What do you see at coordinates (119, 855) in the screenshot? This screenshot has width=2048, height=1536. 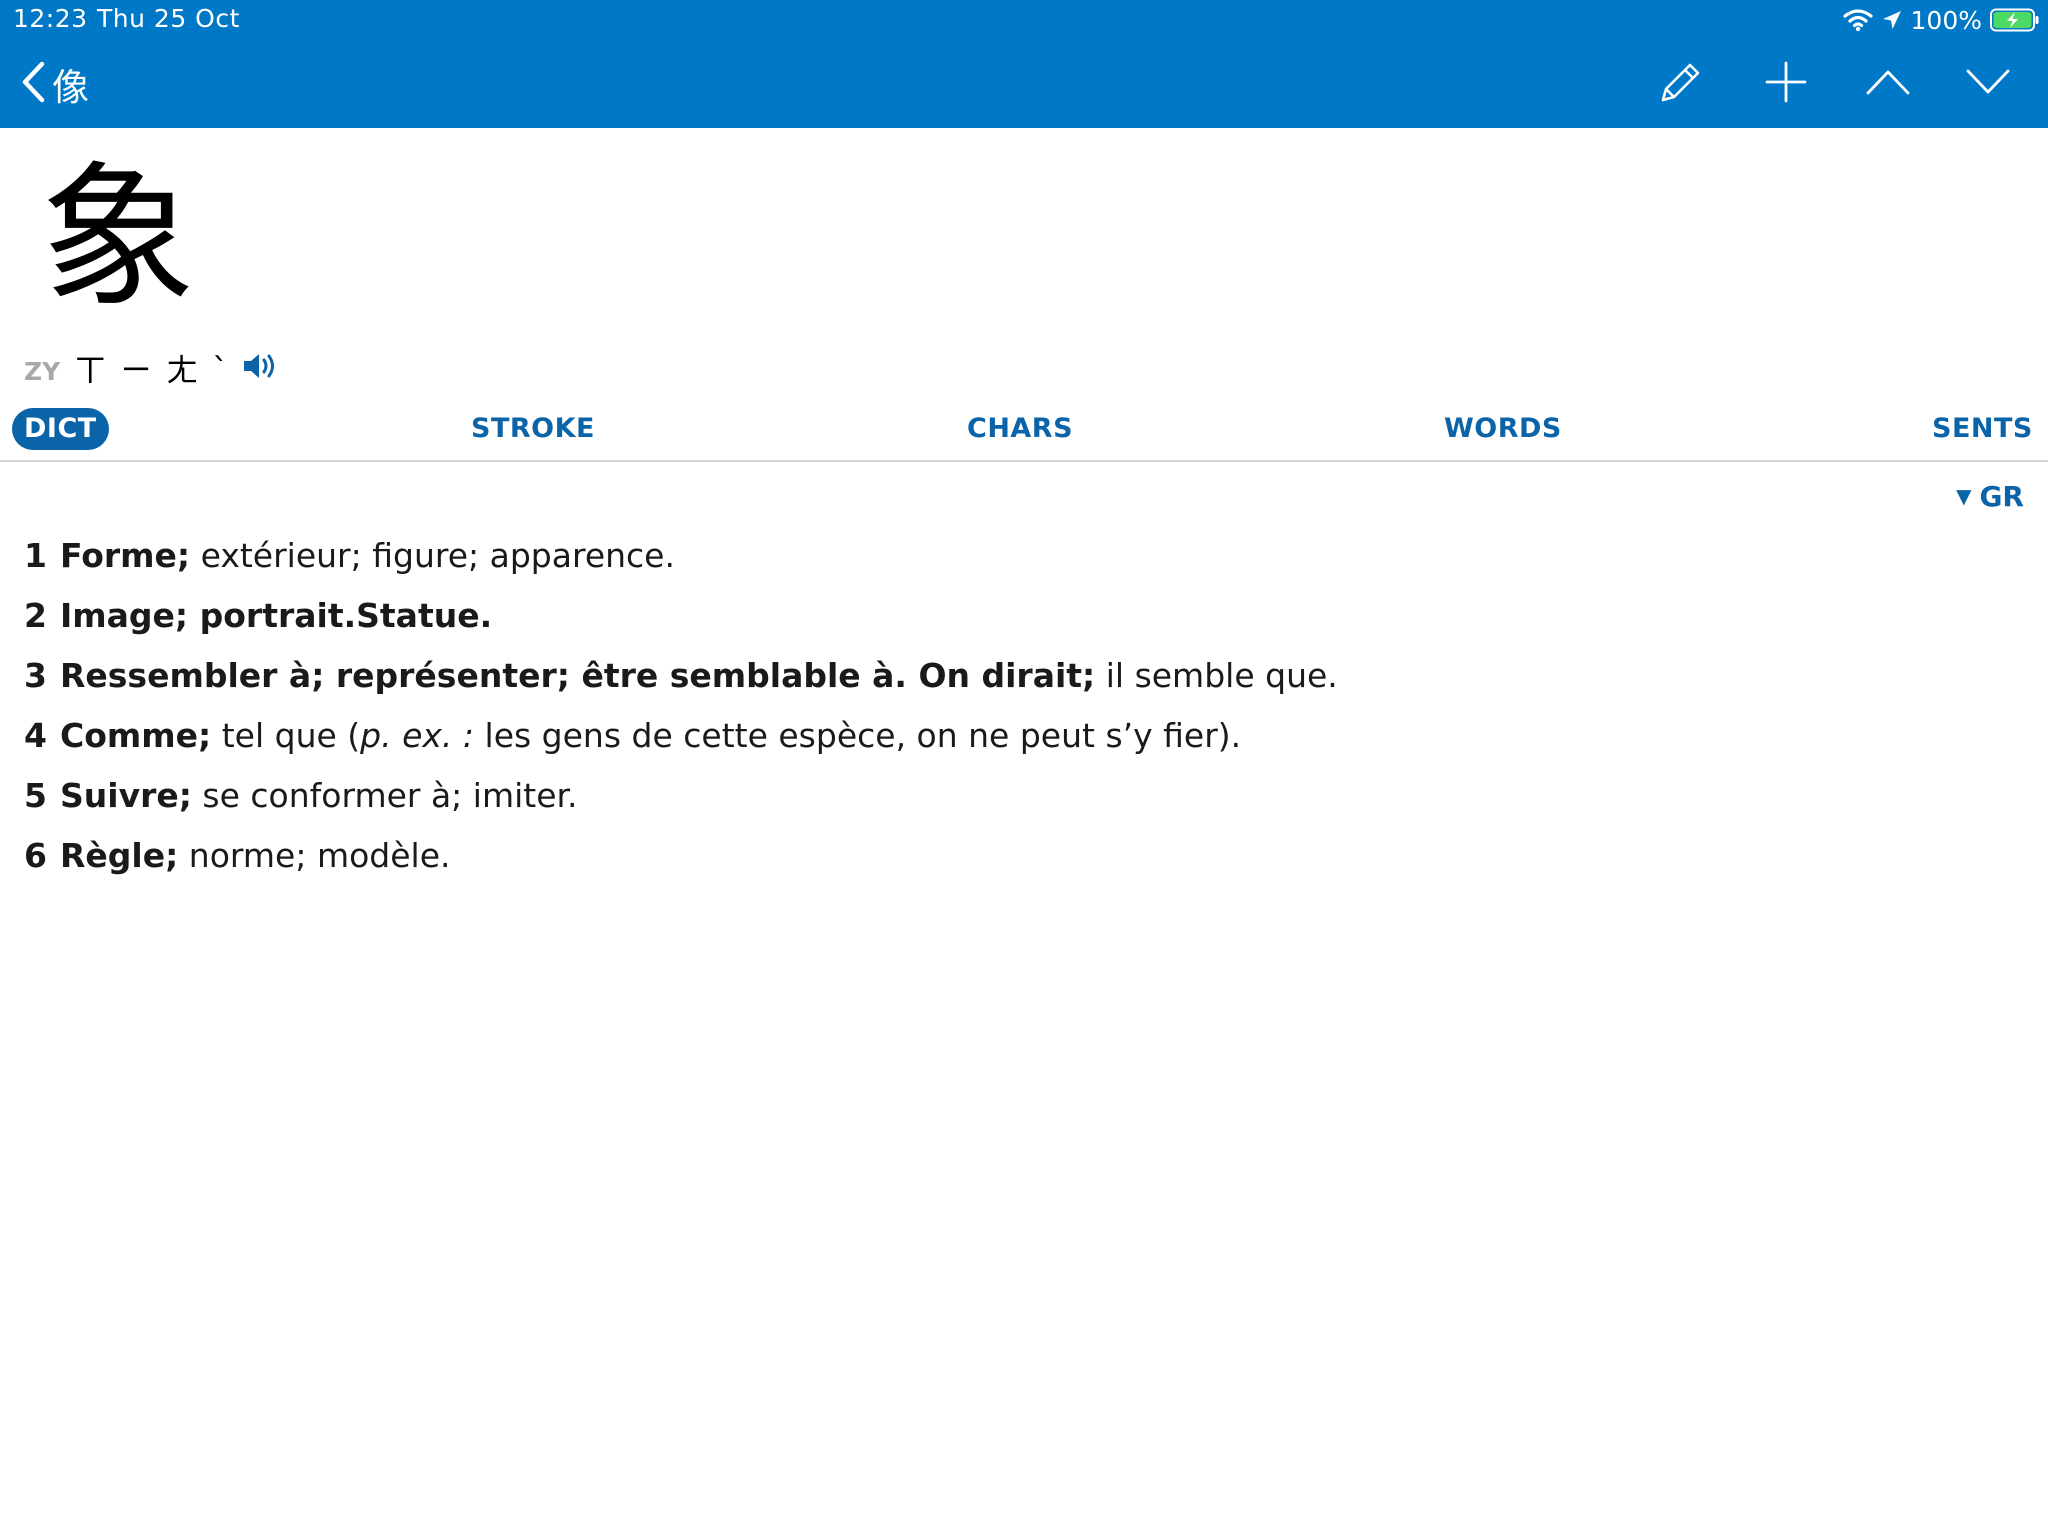 I see `definition-text: Règle;` at bounding box center [119, 855].